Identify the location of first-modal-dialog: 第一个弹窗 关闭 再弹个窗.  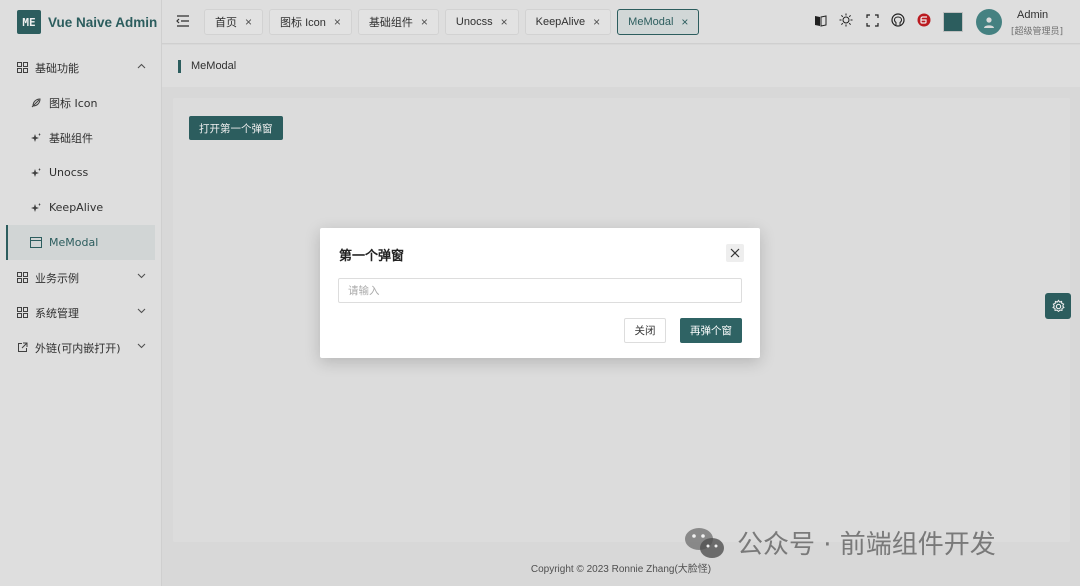
(540, 293).